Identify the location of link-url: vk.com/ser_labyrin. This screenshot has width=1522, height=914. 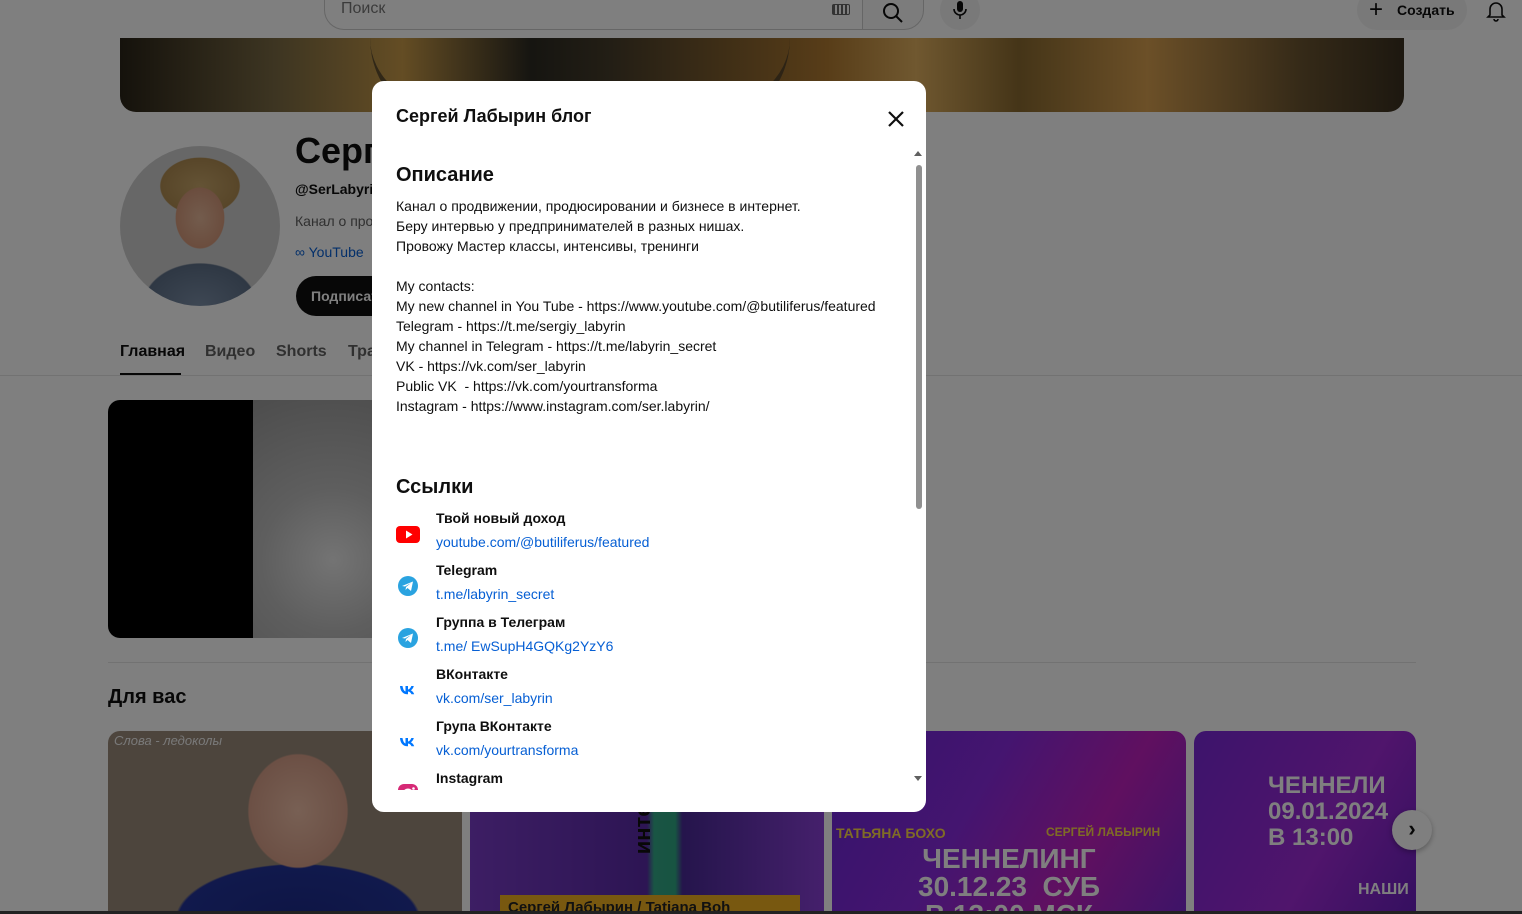
(494, 698).